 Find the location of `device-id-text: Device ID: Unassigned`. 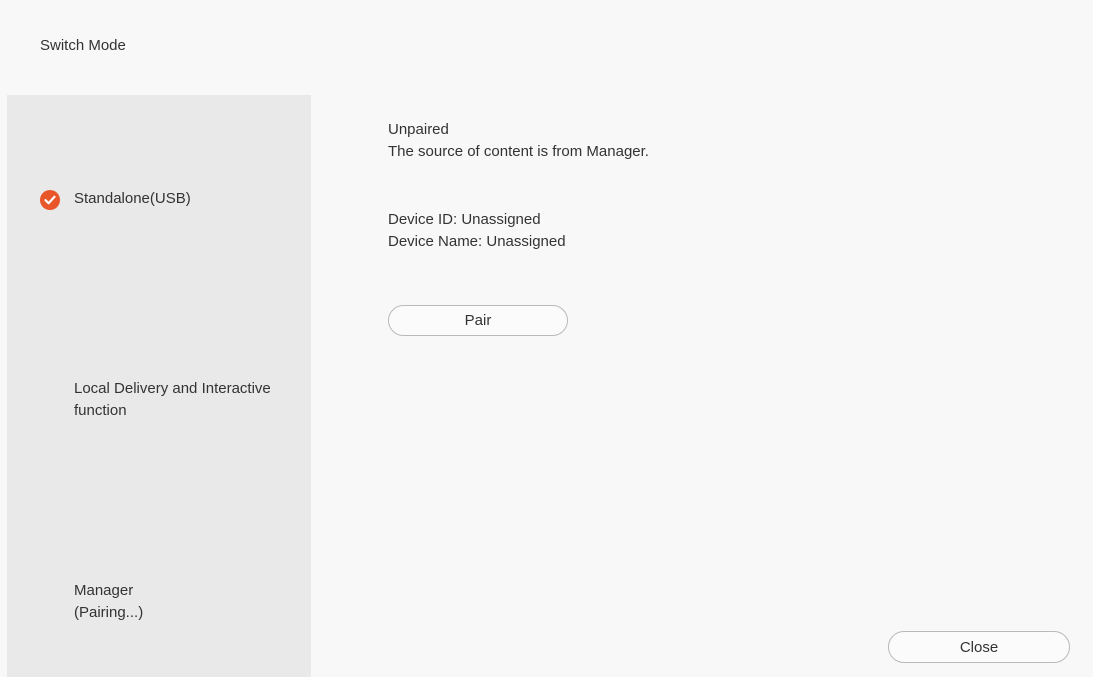

device-id-text: Device ID: Unassigned is located at coordinates (464, 219).